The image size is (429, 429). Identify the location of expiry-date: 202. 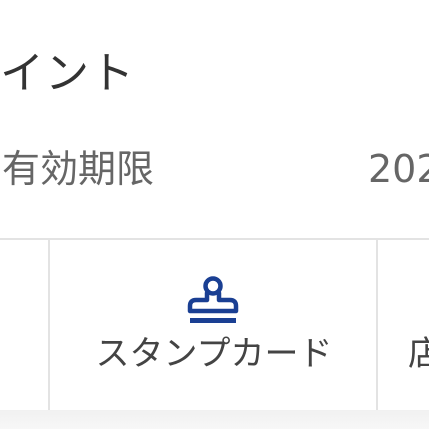
(398, 169).